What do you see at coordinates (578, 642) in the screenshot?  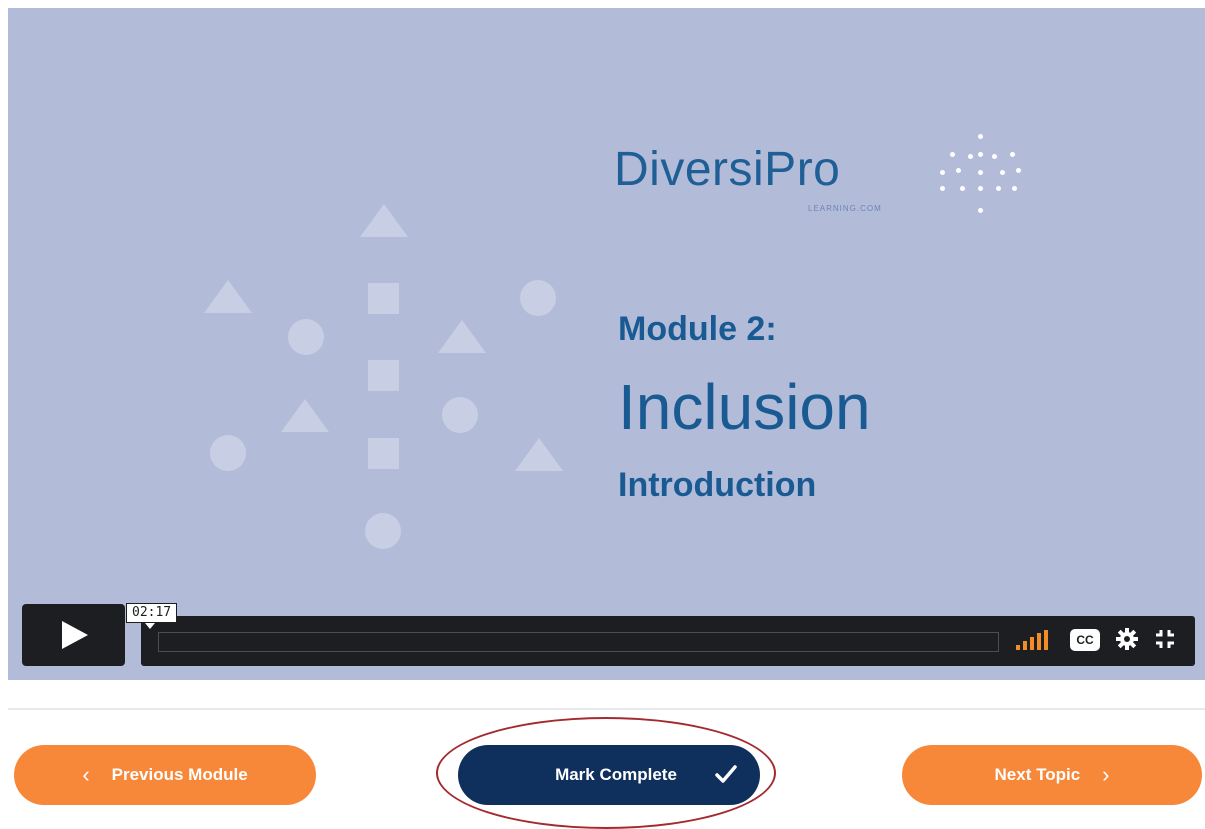 I see `progress-bar` at bounding box center [578, 642].